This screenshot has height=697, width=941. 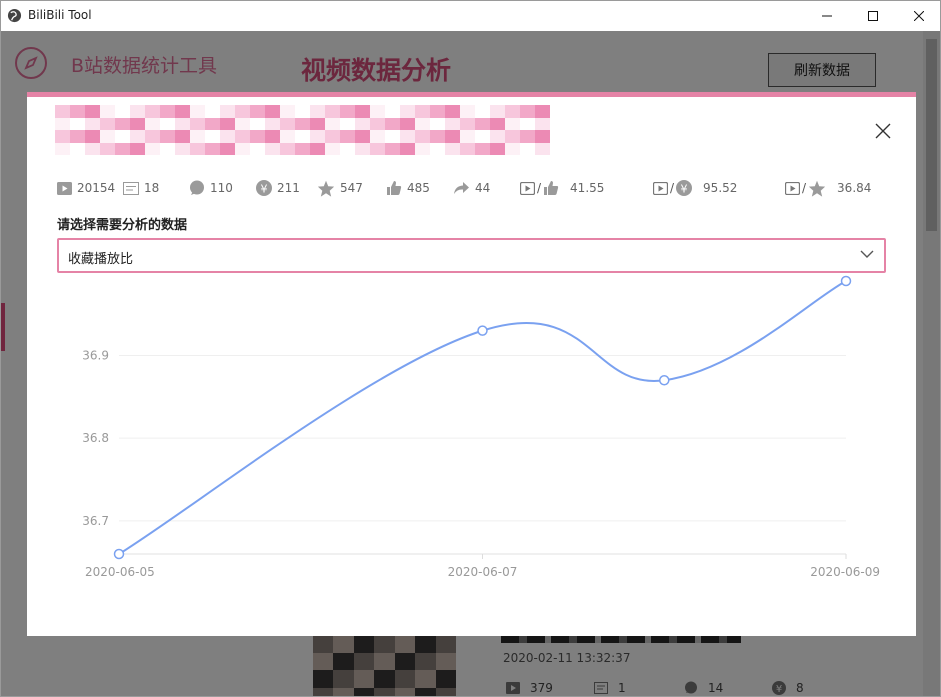 What do you see at coordinates (720, 188) in the screenshot?
I see `play-coin-ratio: 95.52` at bounding box center [720, 188].